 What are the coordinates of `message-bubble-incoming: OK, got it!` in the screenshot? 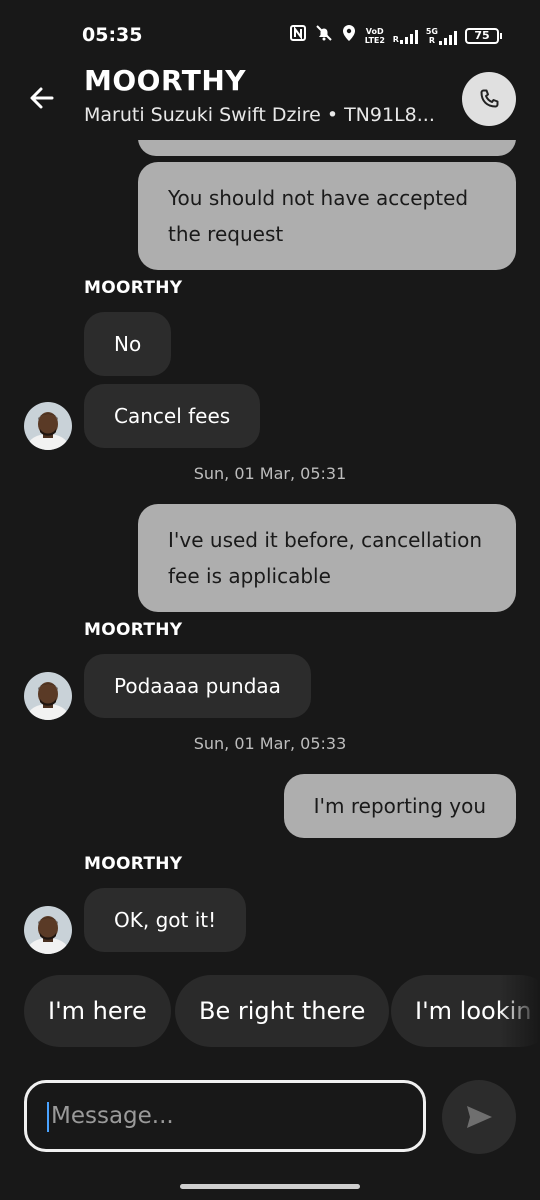 It's located at (165, 920).